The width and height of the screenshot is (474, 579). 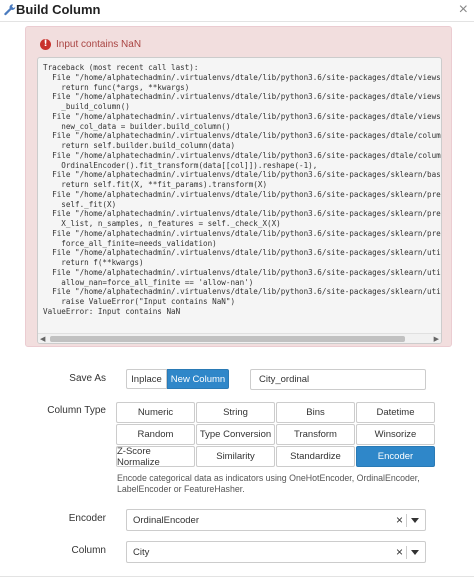 I want to click on type-string-button: String, so click(x=235, y=412).